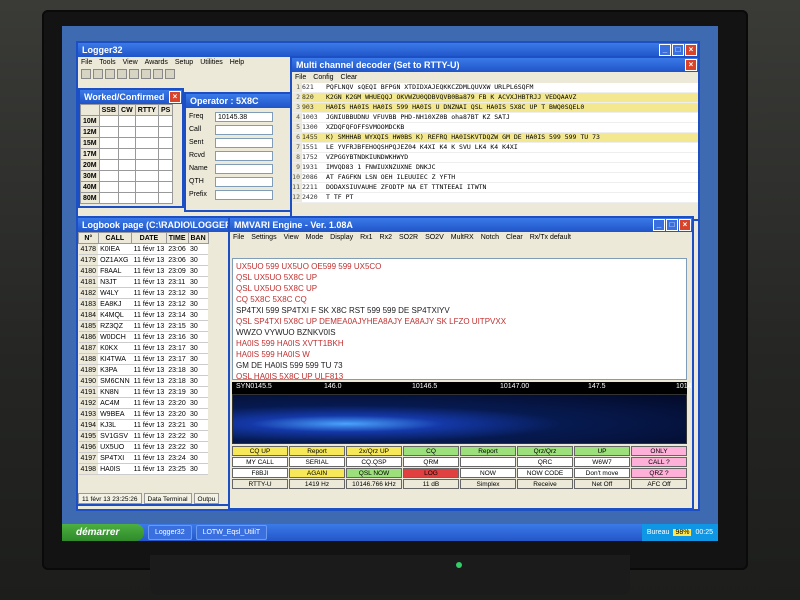 Image resolution: width=800 pixels, height=600 pixels. What do you see at coordinates (431, 451) in the screenshot?
I see `macro-button: CQ` at bounding box center [431, 451].